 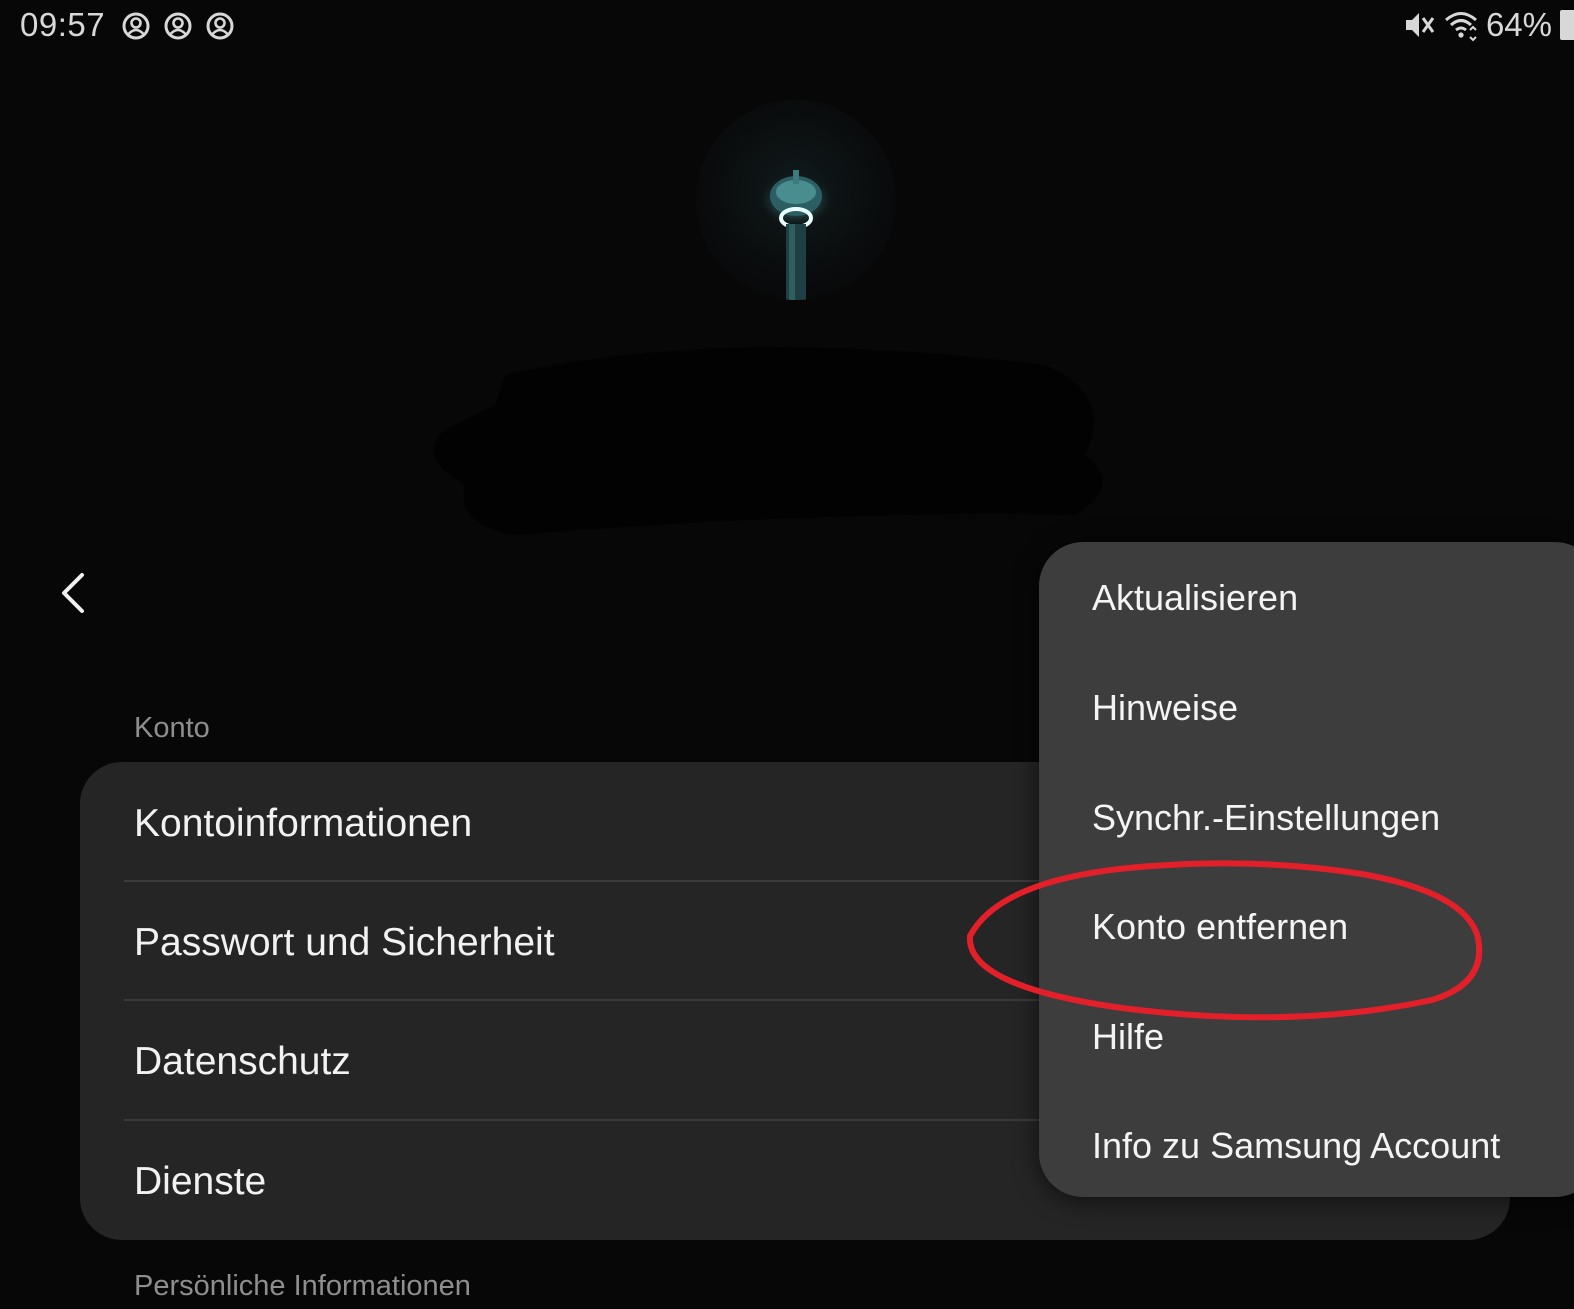 I want to click on list-item-label: Passwort und Sicherheit, so click(x=344, y=942).